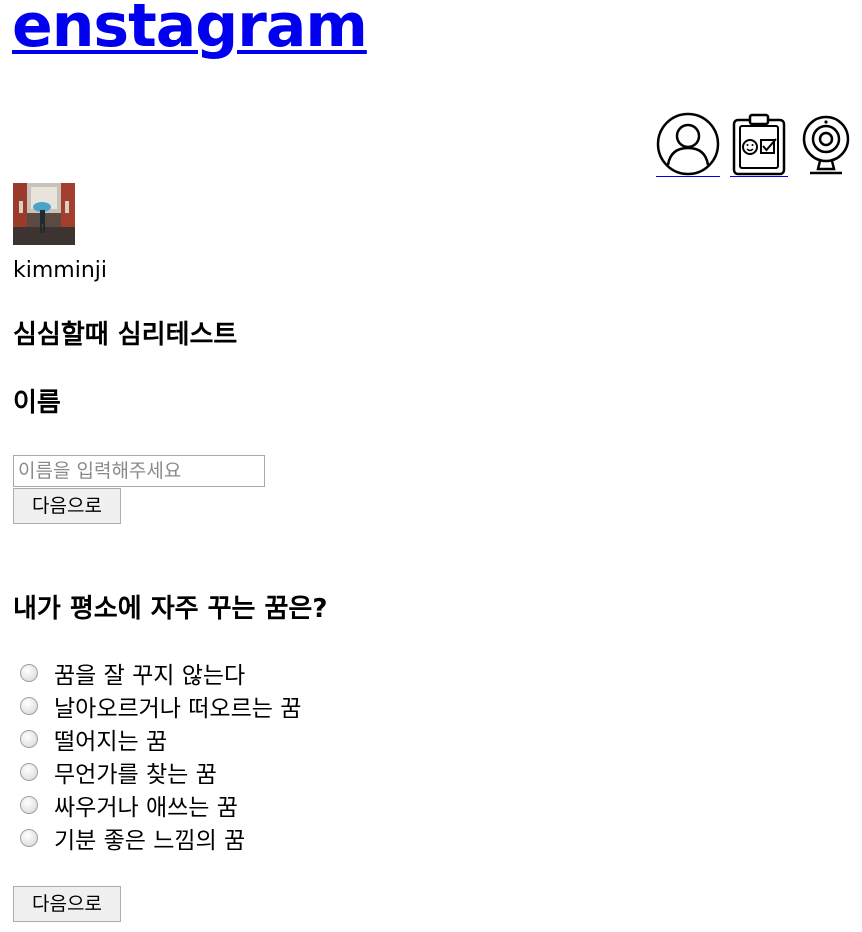 The width and height of the screenshot is (862, 932). What do you see at coordinates (178, 708) in the screenshot?
I see `answer-option-label: 날아오르거나 떠오르는 꿈` at bounding box center [178, 708].